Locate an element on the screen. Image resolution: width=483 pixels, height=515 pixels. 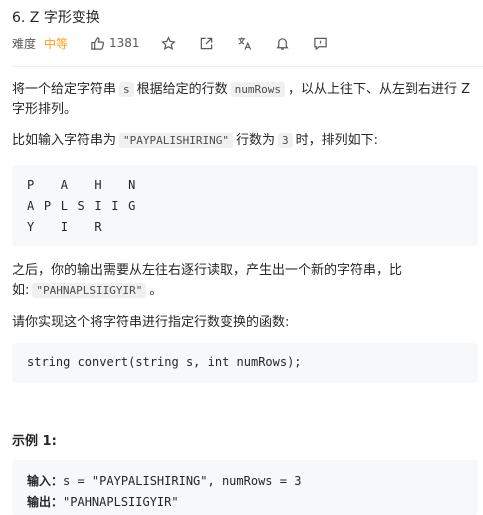
inline-code: "PAHNAPLSIIGYIR" is located at coordinates (89, 290).